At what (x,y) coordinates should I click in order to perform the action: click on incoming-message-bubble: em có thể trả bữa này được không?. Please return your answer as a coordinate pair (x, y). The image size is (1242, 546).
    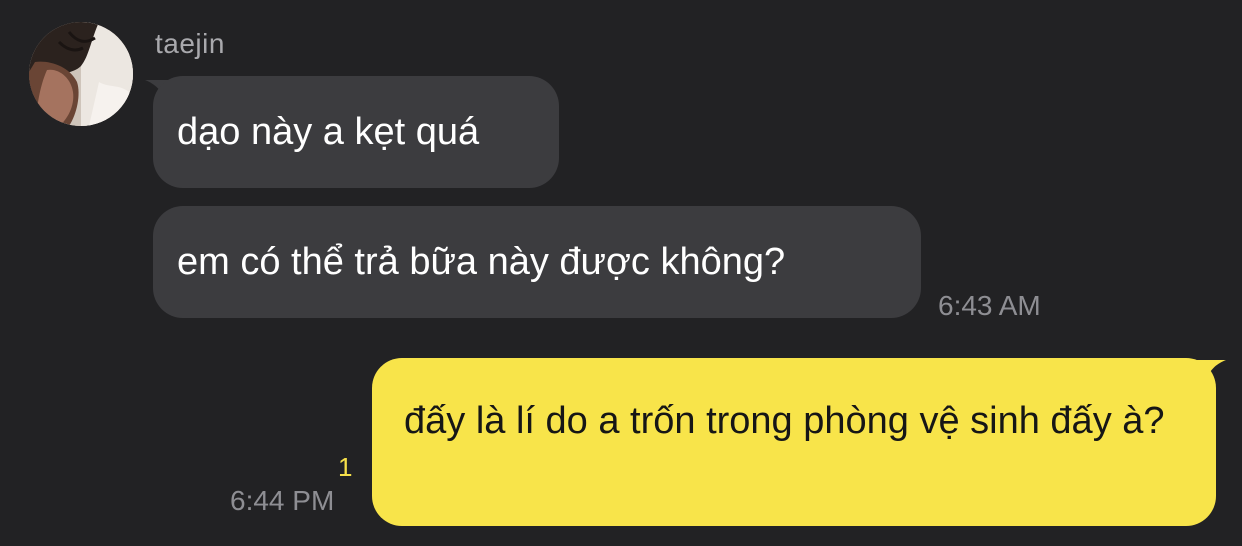
    Looking at the image, I should click on (537, 262).